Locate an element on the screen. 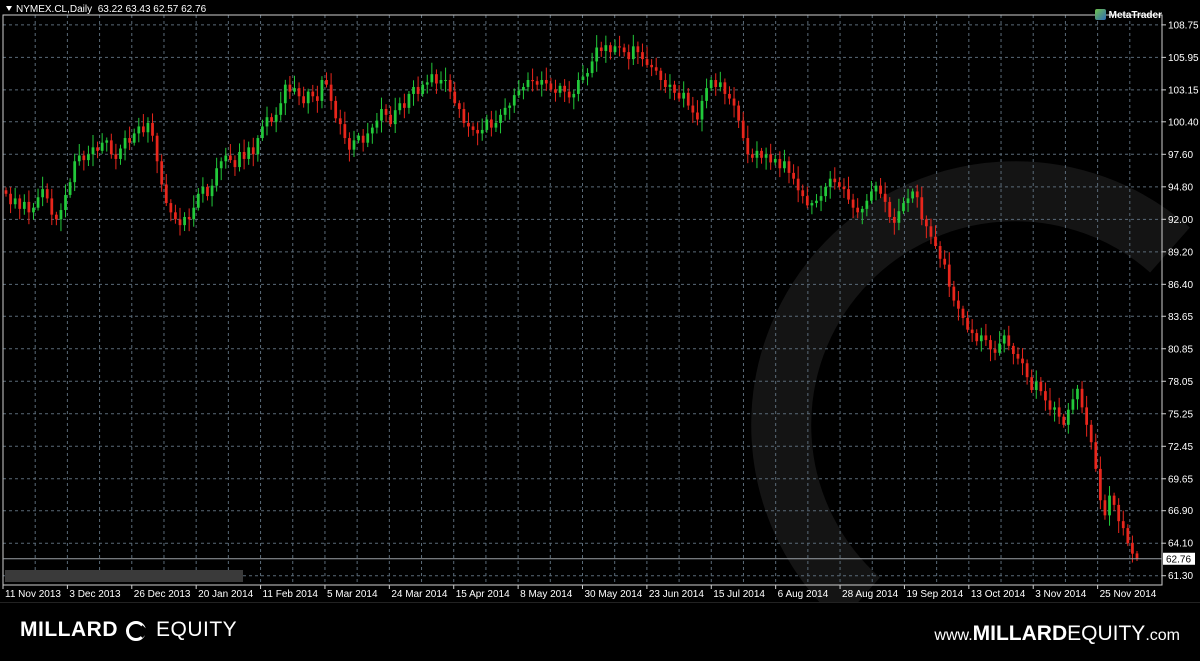 The width and height of the screenshot is (1200, 661). history-scrollbar is located at coordinates (124, 576).